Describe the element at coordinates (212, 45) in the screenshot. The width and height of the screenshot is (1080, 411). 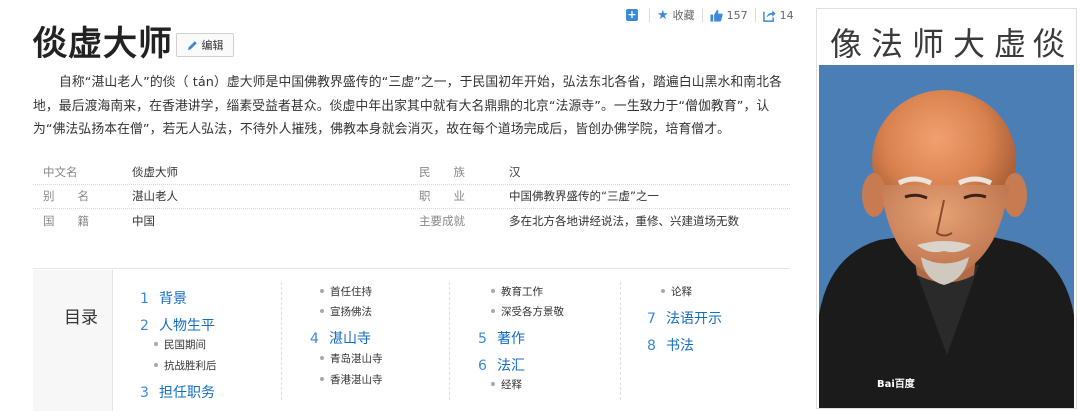
I see `edit-label: 编辑` at that location.